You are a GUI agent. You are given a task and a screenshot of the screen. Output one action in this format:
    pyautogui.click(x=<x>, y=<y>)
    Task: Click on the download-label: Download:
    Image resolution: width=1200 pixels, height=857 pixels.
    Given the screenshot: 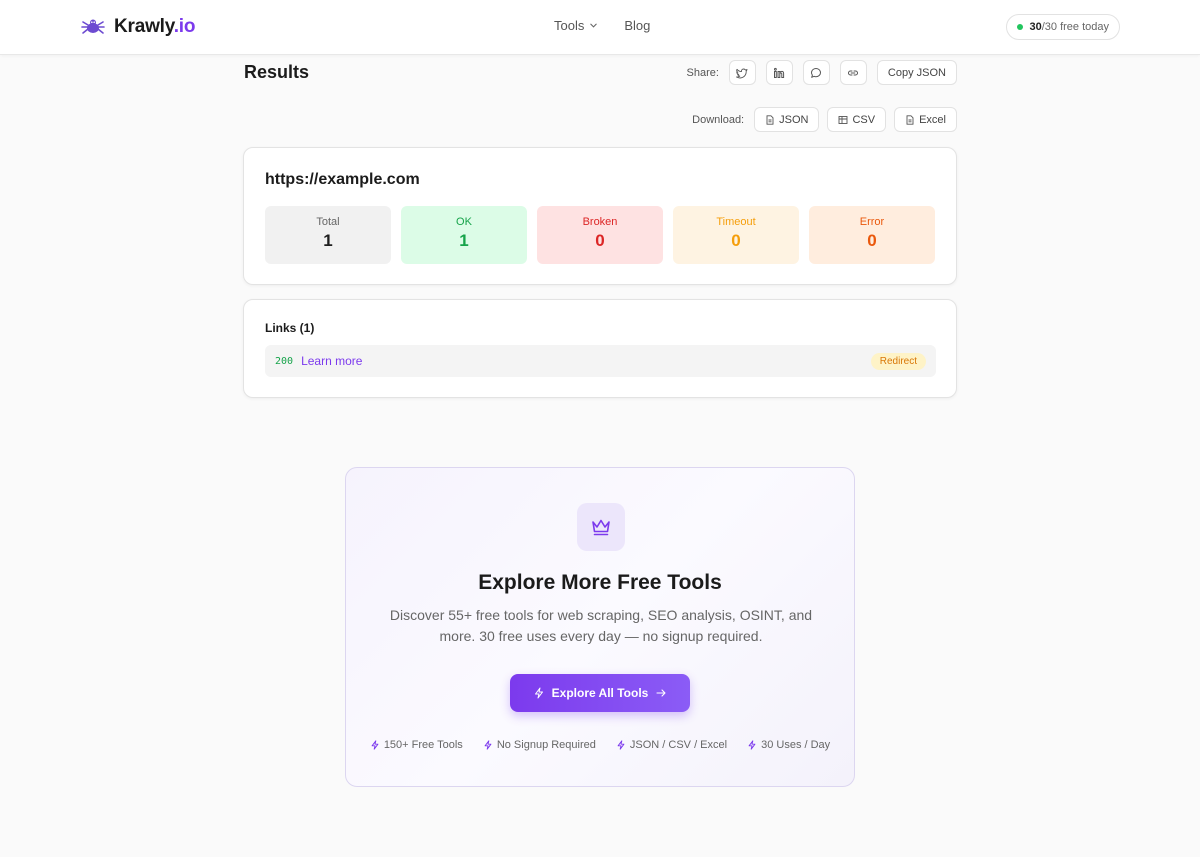 What is the action you would take?
    pyautogui.click(x=718, y=119)
    